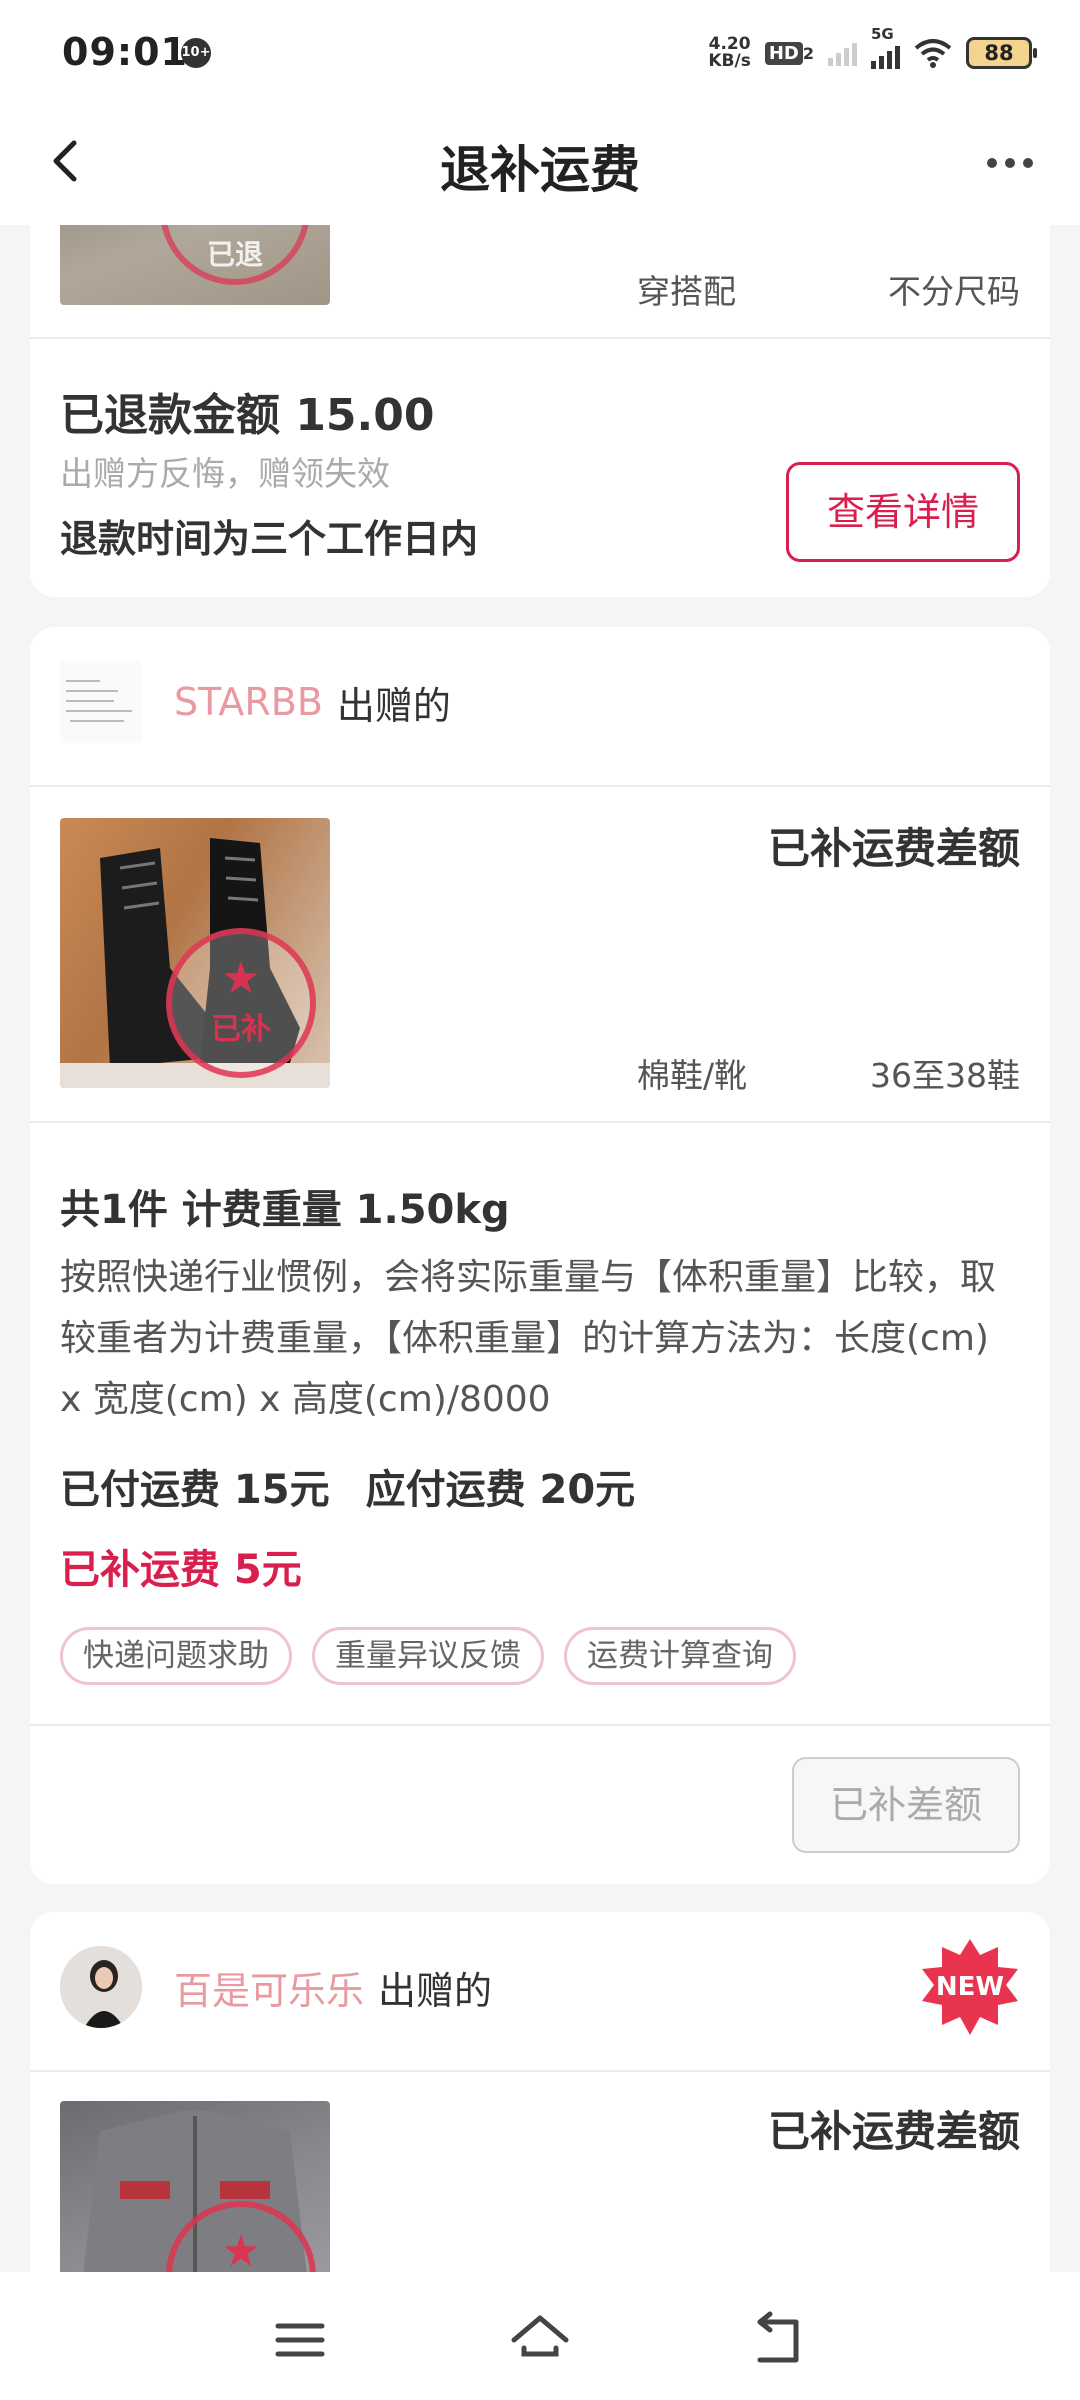 This screenshot has width=1080, height=2400. I want to click on menu-icon, so click(300, 2340).